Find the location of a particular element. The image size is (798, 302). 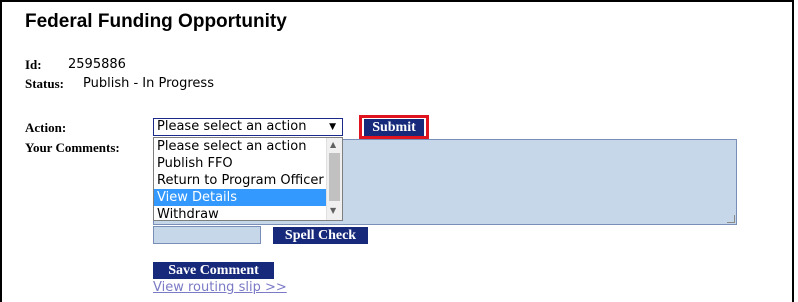

scroll-down-icon: ▼ is located at coordinates (333, 210).